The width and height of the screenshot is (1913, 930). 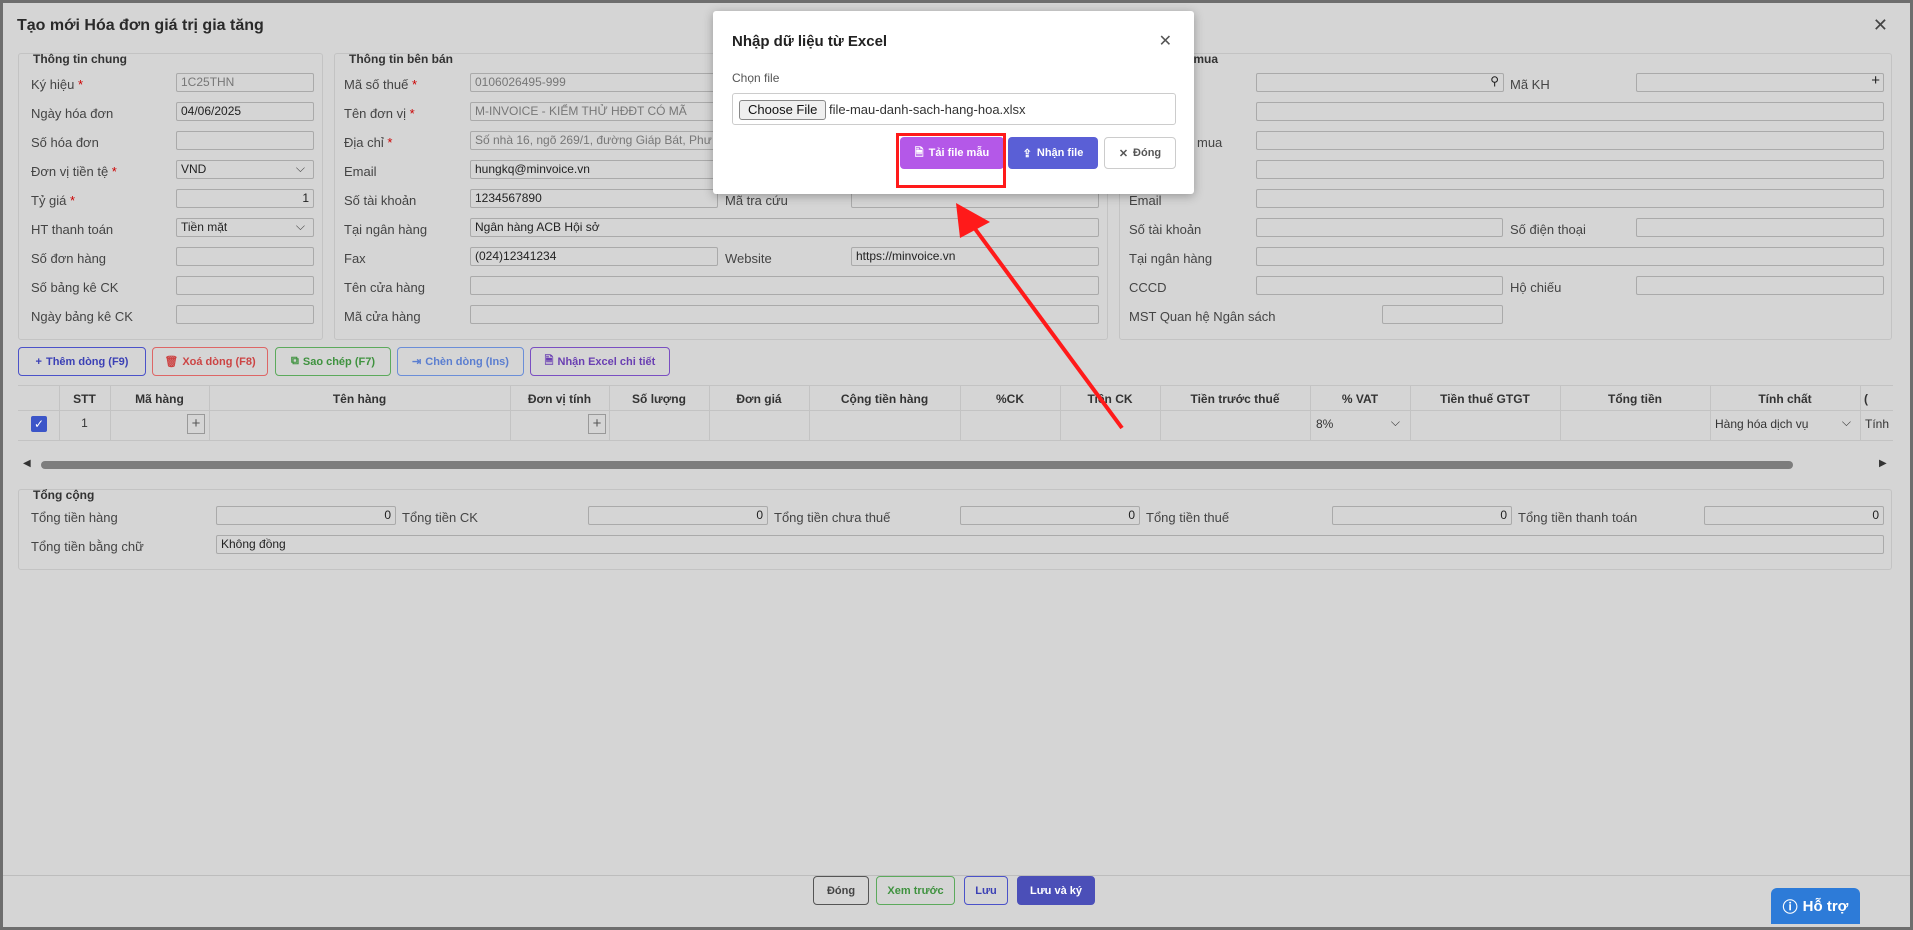 I want to click on help-icon: ⓘ, so click(x=1790, y=907).